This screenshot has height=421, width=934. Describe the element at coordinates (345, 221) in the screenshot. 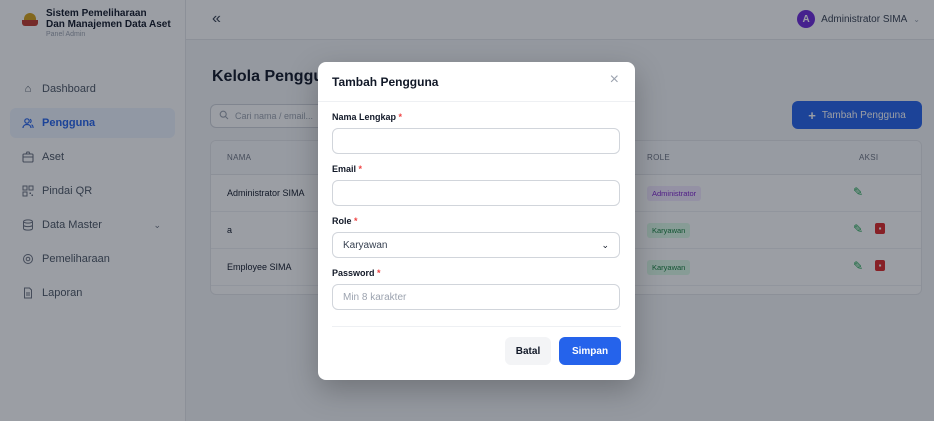

I see `role-label: Role *` at that location.